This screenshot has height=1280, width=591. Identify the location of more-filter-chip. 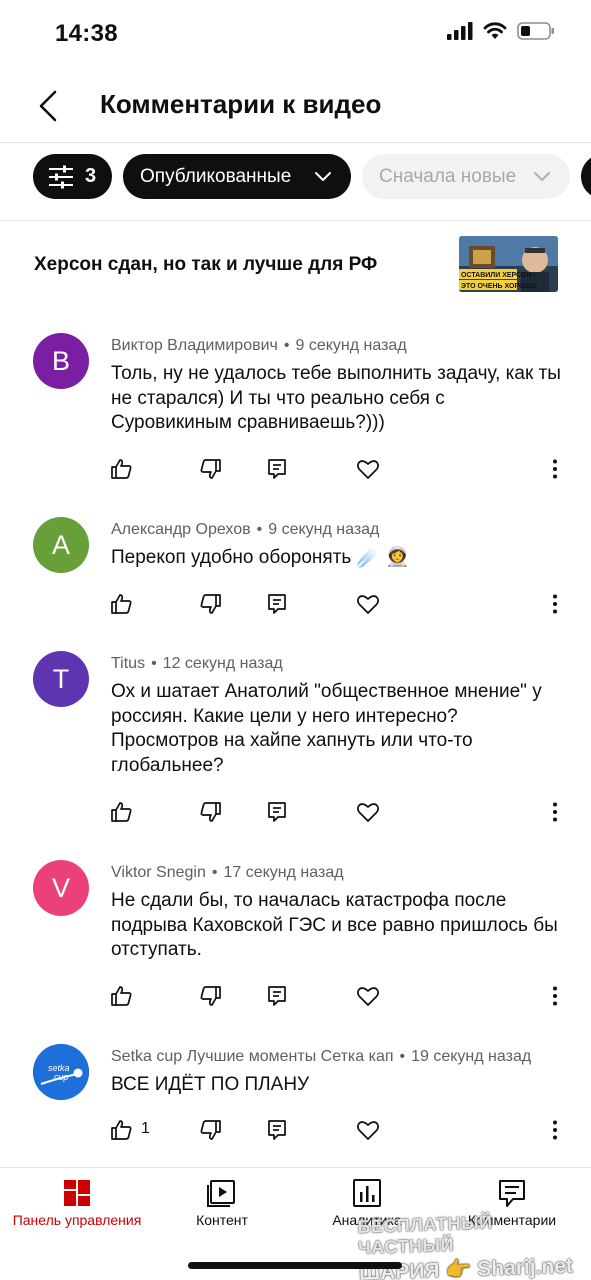
(586, 176).